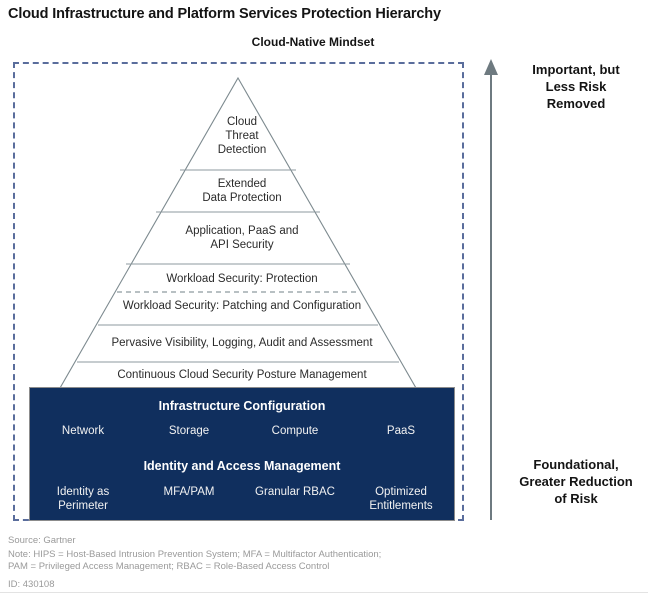 The width and height of the screenshot is (648, 597). What do you see at coordinates (576, 481) in the screenshot?
I see `risk-label-bottom: Foundational, Greater Reduction of Risk` at bounding box center [576, 481].